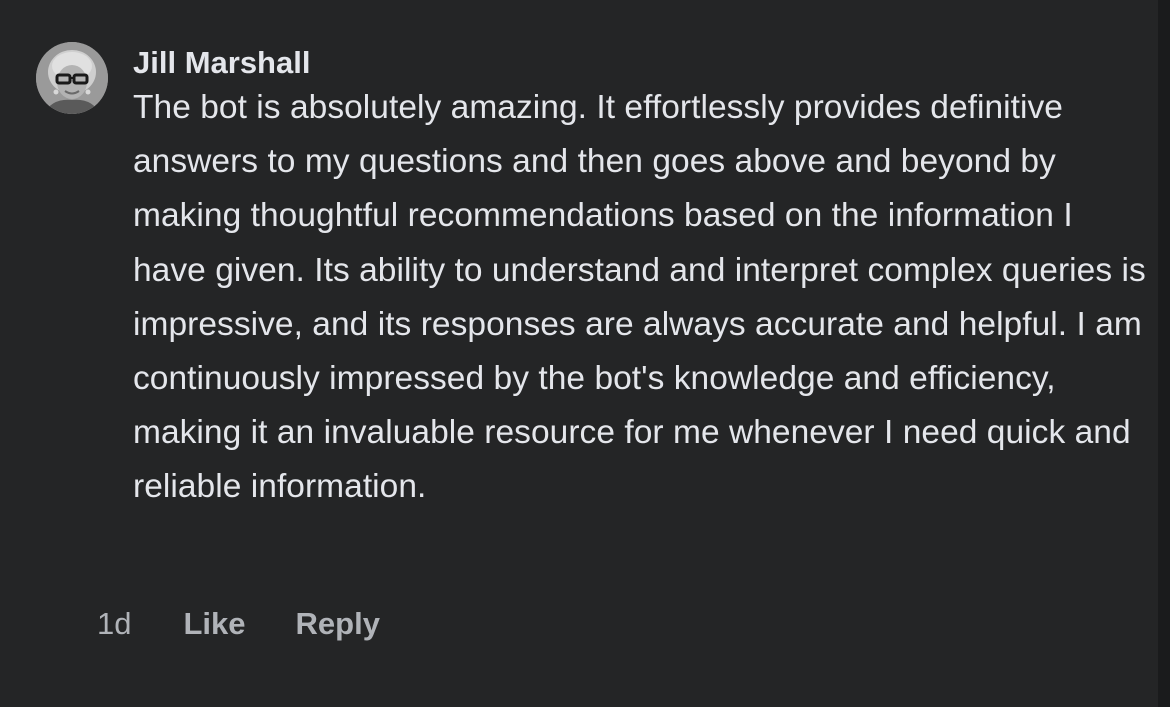 The image size is (1170, 707). I want to click on reply-button: Reply, so click(338, 624).